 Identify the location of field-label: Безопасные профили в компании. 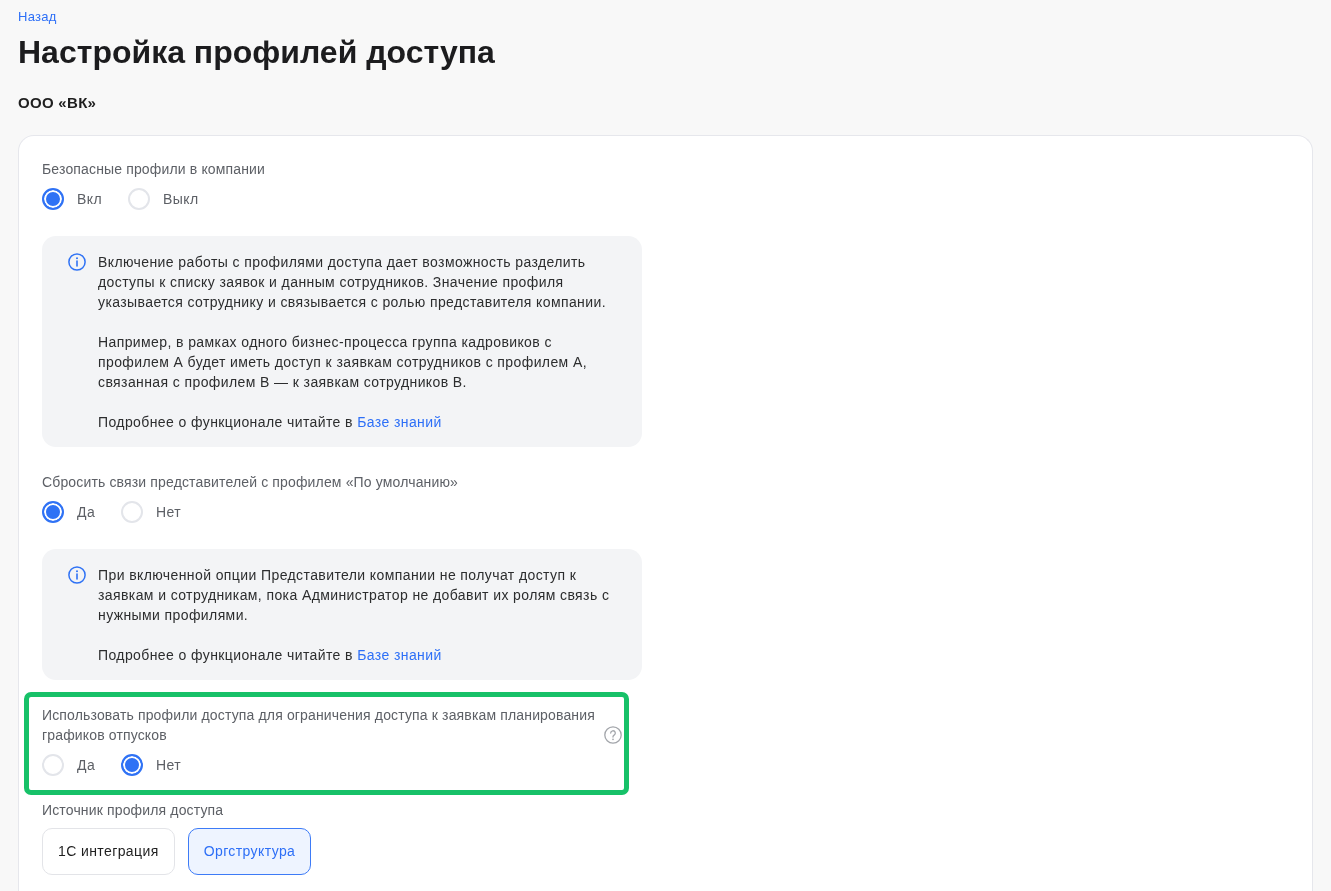
(154, 169).